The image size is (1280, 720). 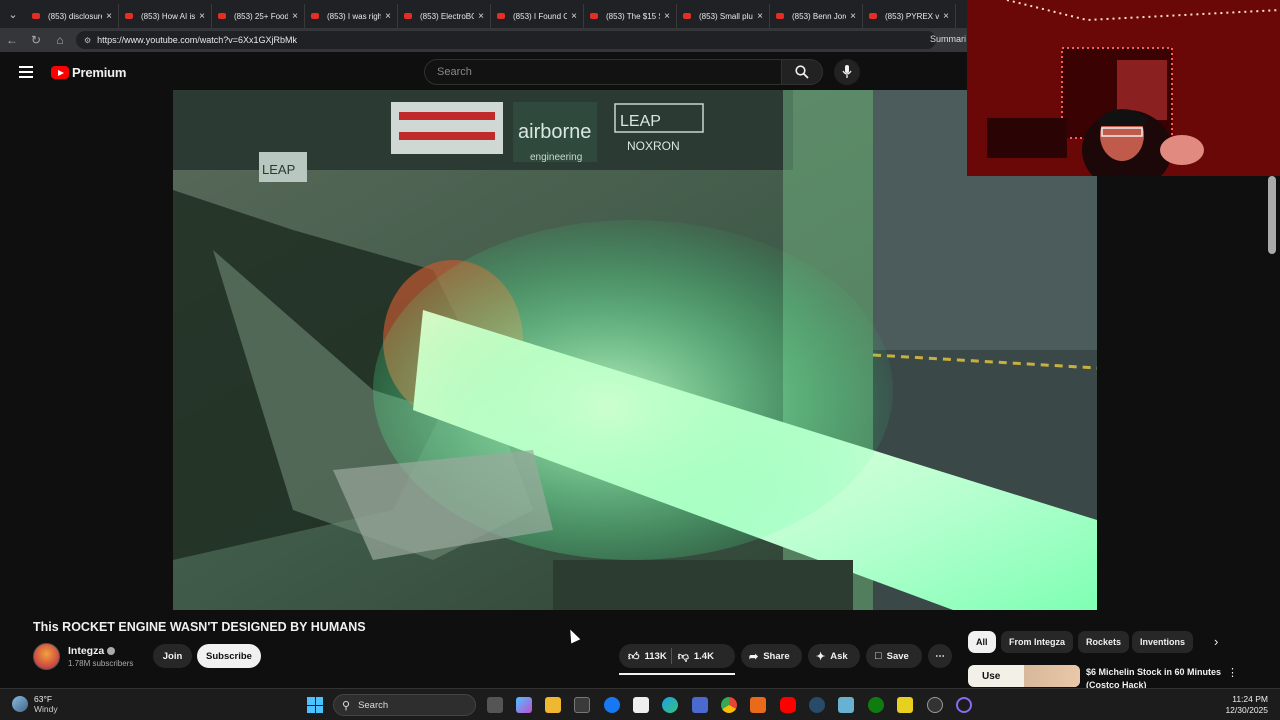 What do you see at coordinates (165, 16) in the screenshot?
I see `browser-tab: (853) How AI is ×` at bounding box center [165, 16].